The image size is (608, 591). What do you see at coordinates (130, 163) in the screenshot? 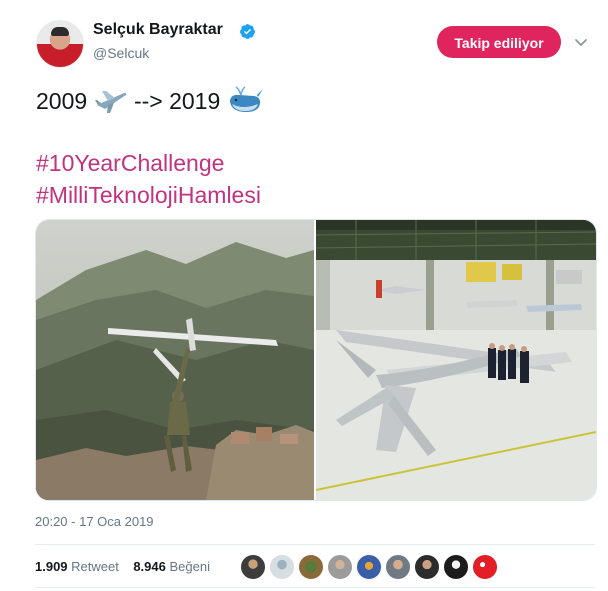
I see `hashtag-10yearchallenge: #10YearChallenge` at bounding box center [130, 163].